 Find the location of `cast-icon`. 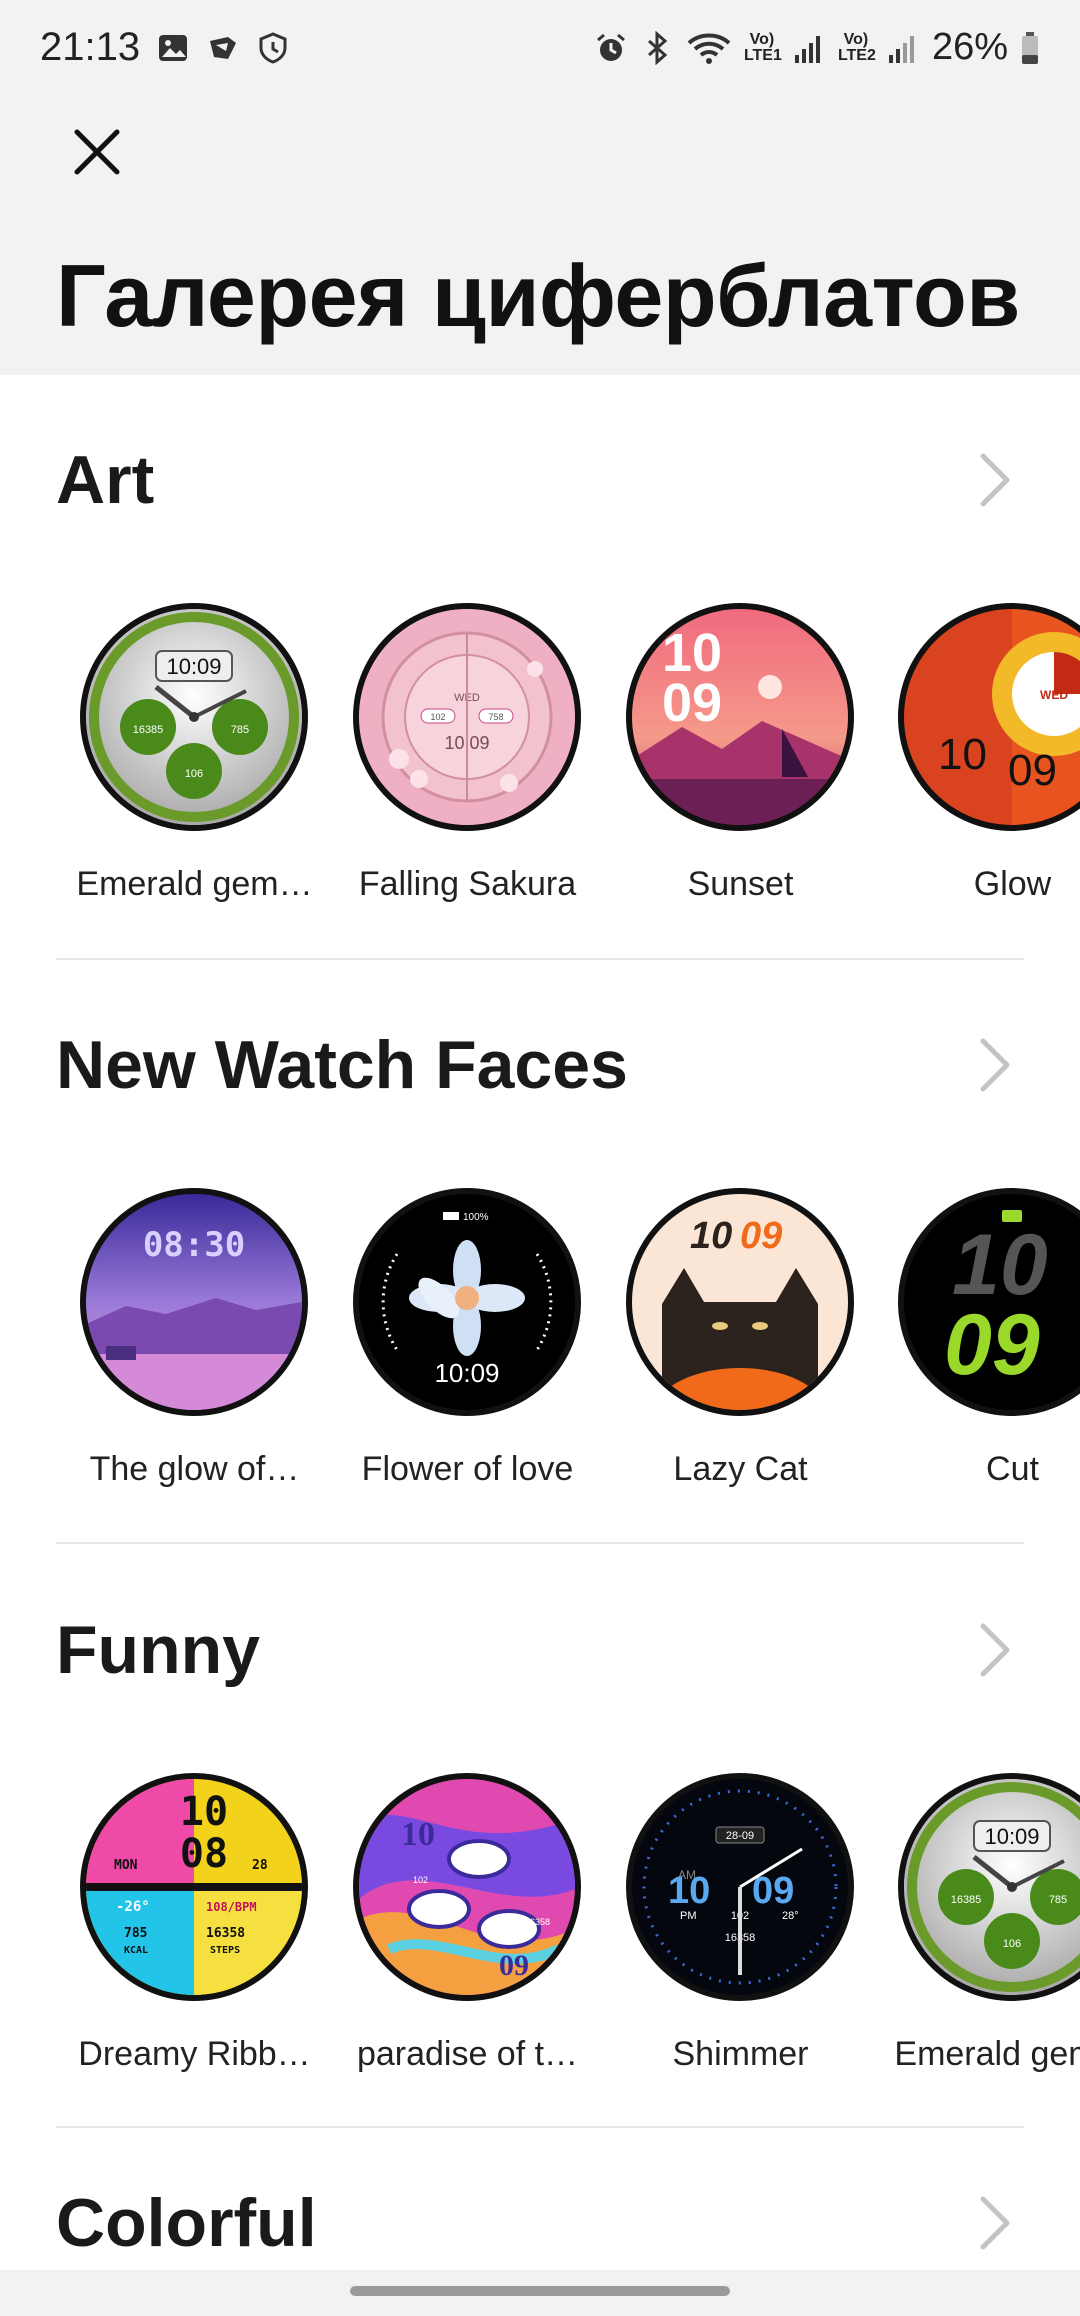

cast-icon is located at coordinates (223, 48).